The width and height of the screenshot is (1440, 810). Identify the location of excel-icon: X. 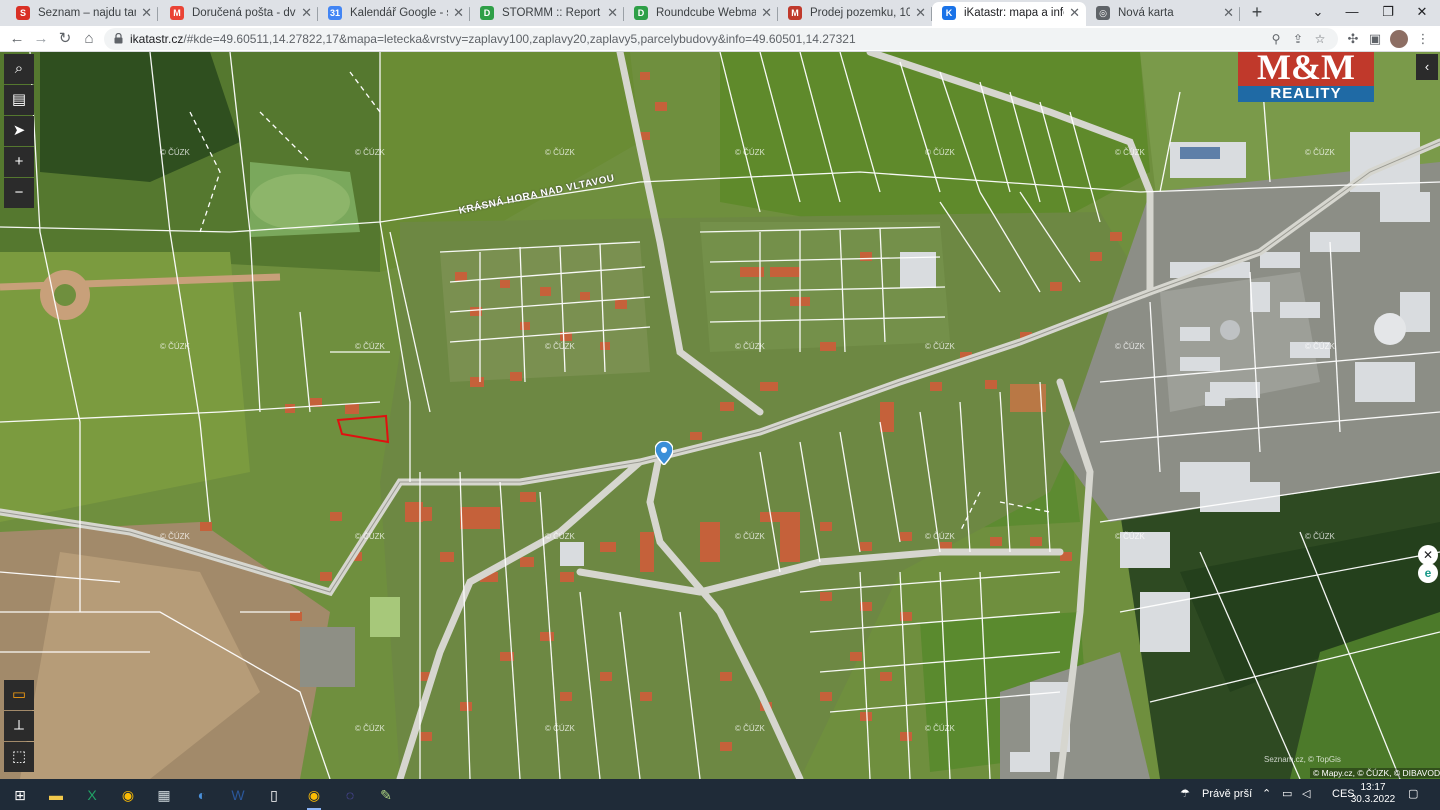
(92, 795).